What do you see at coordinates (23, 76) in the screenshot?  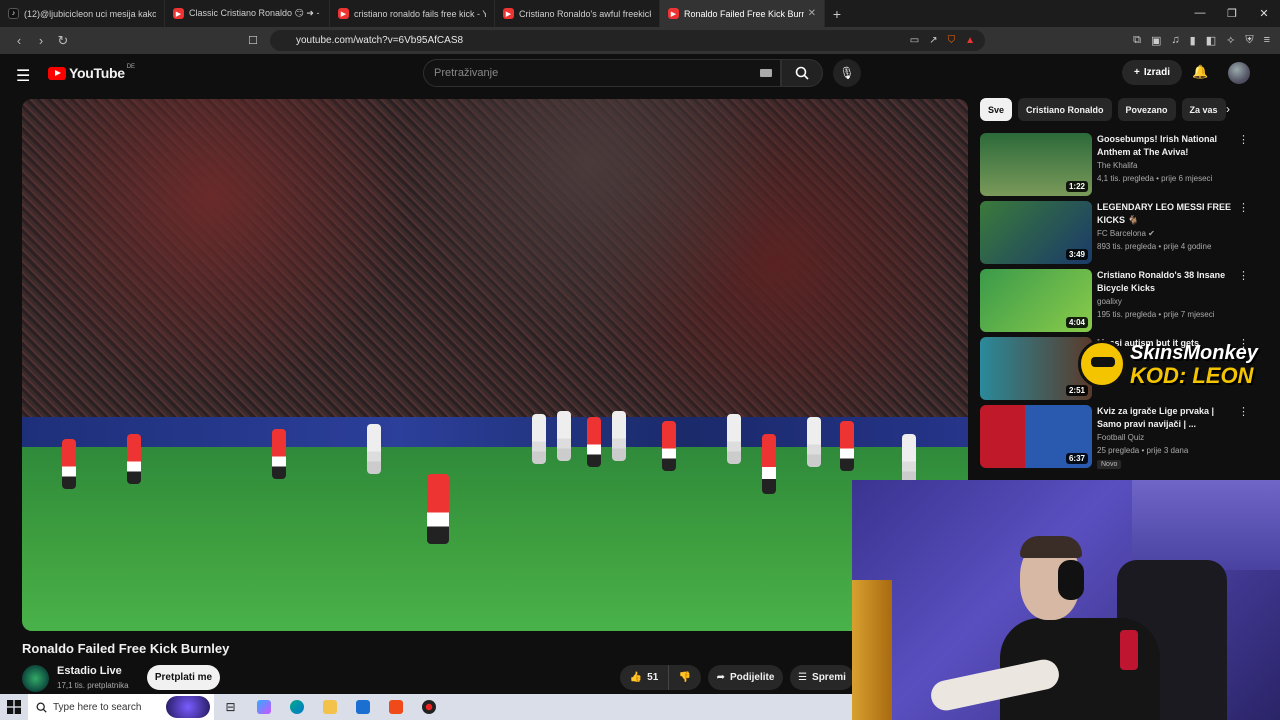 I see `hamburger-menu-icon: ☰` at bounding box center [23, 76].